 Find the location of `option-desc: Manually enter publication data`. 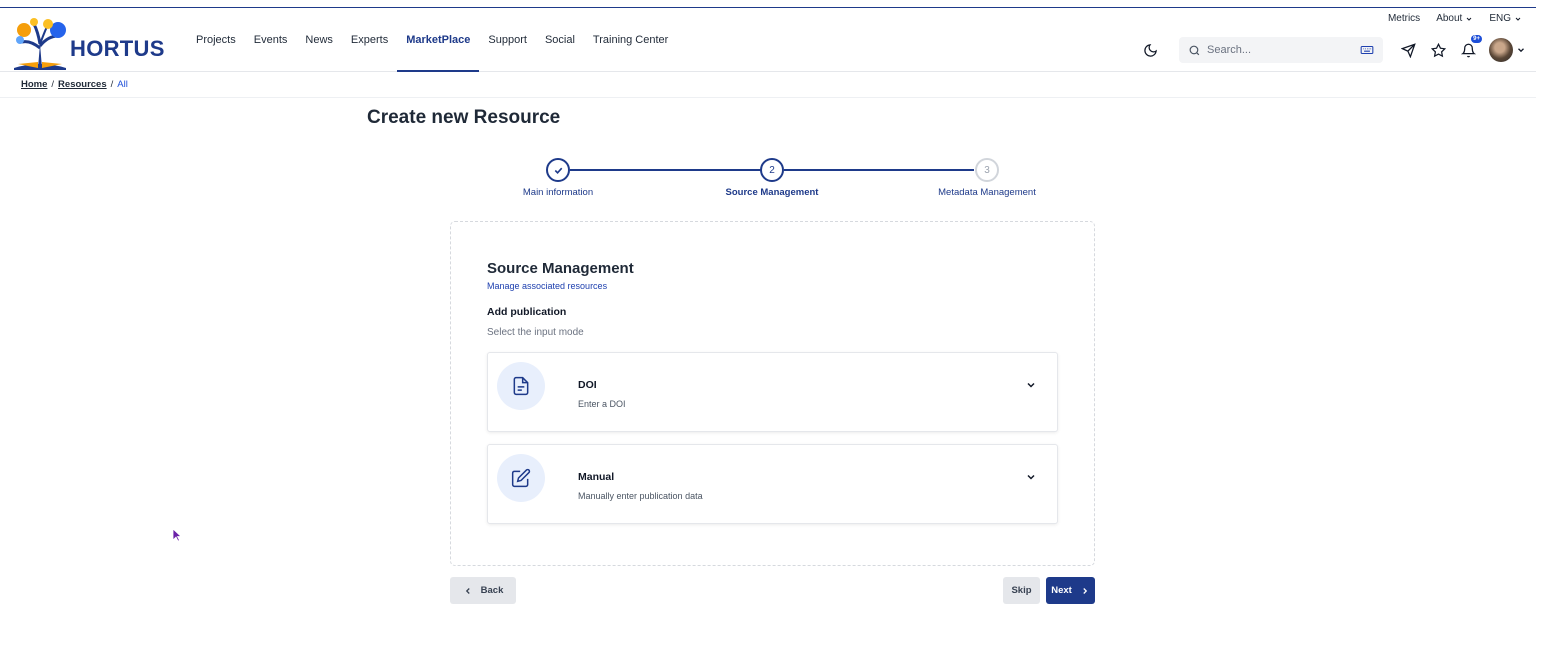

option-desc: Manually enter publication data is located at coordinates (640, 496).